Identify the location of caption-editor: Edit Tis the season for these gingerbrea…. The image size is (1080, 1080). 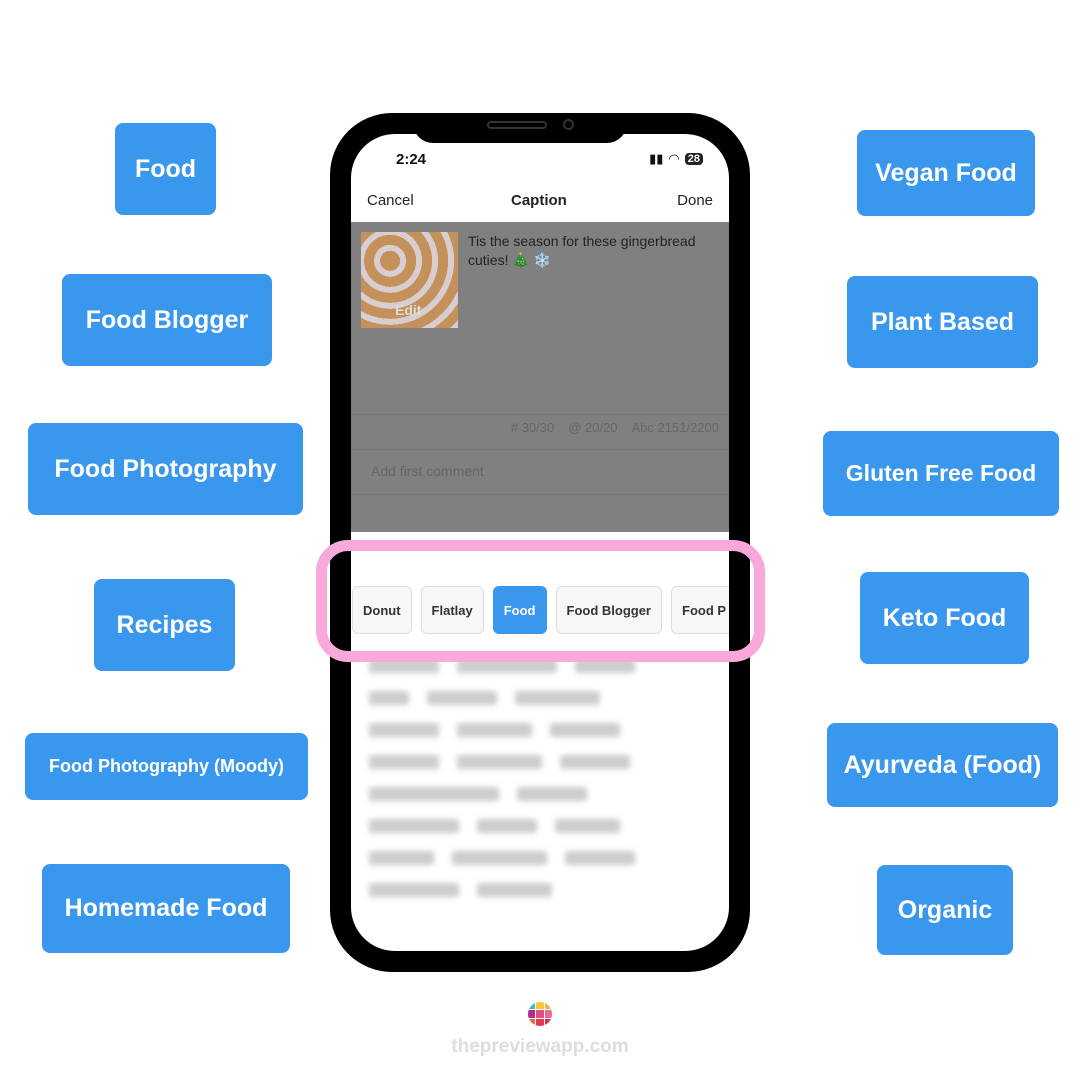
(540, 377).